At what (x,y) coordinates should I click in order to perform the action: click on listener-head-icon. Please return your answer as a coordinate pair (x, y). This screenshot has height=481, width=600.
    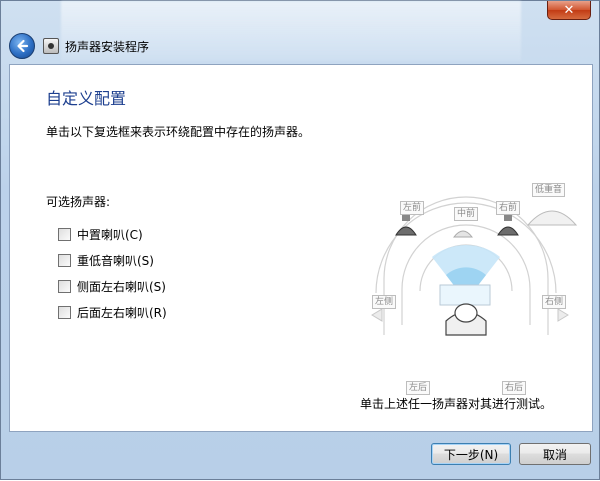
    Looking at the image, I should click on (466, 319).